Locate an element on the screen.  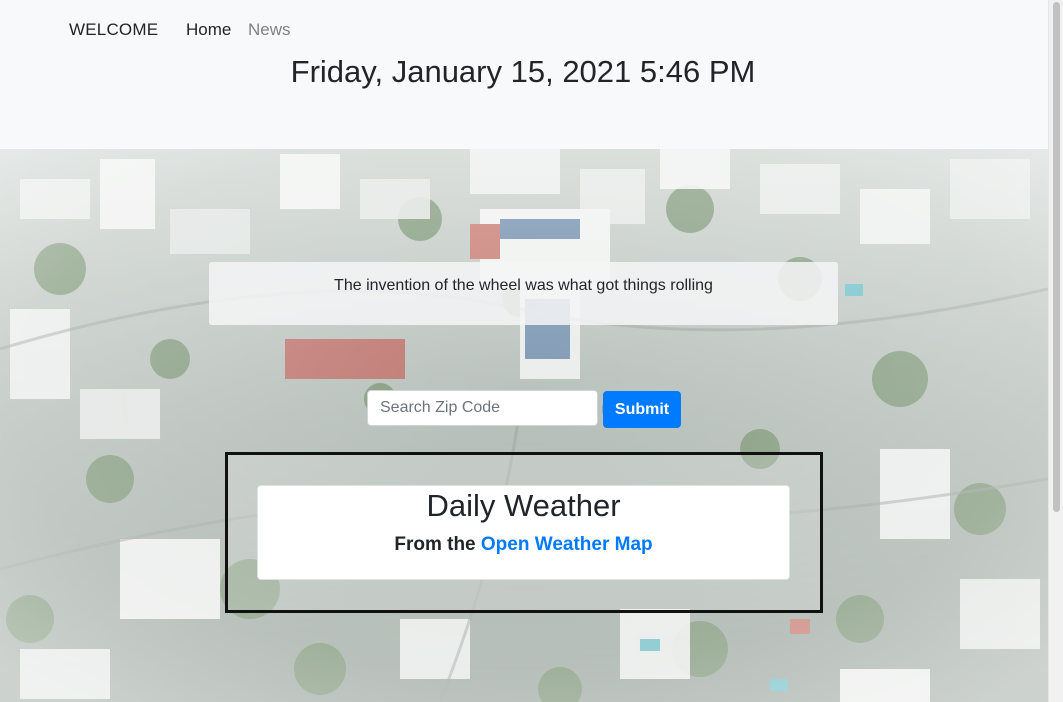
brand-link: WELCOME is located at coordinates (113, 30).